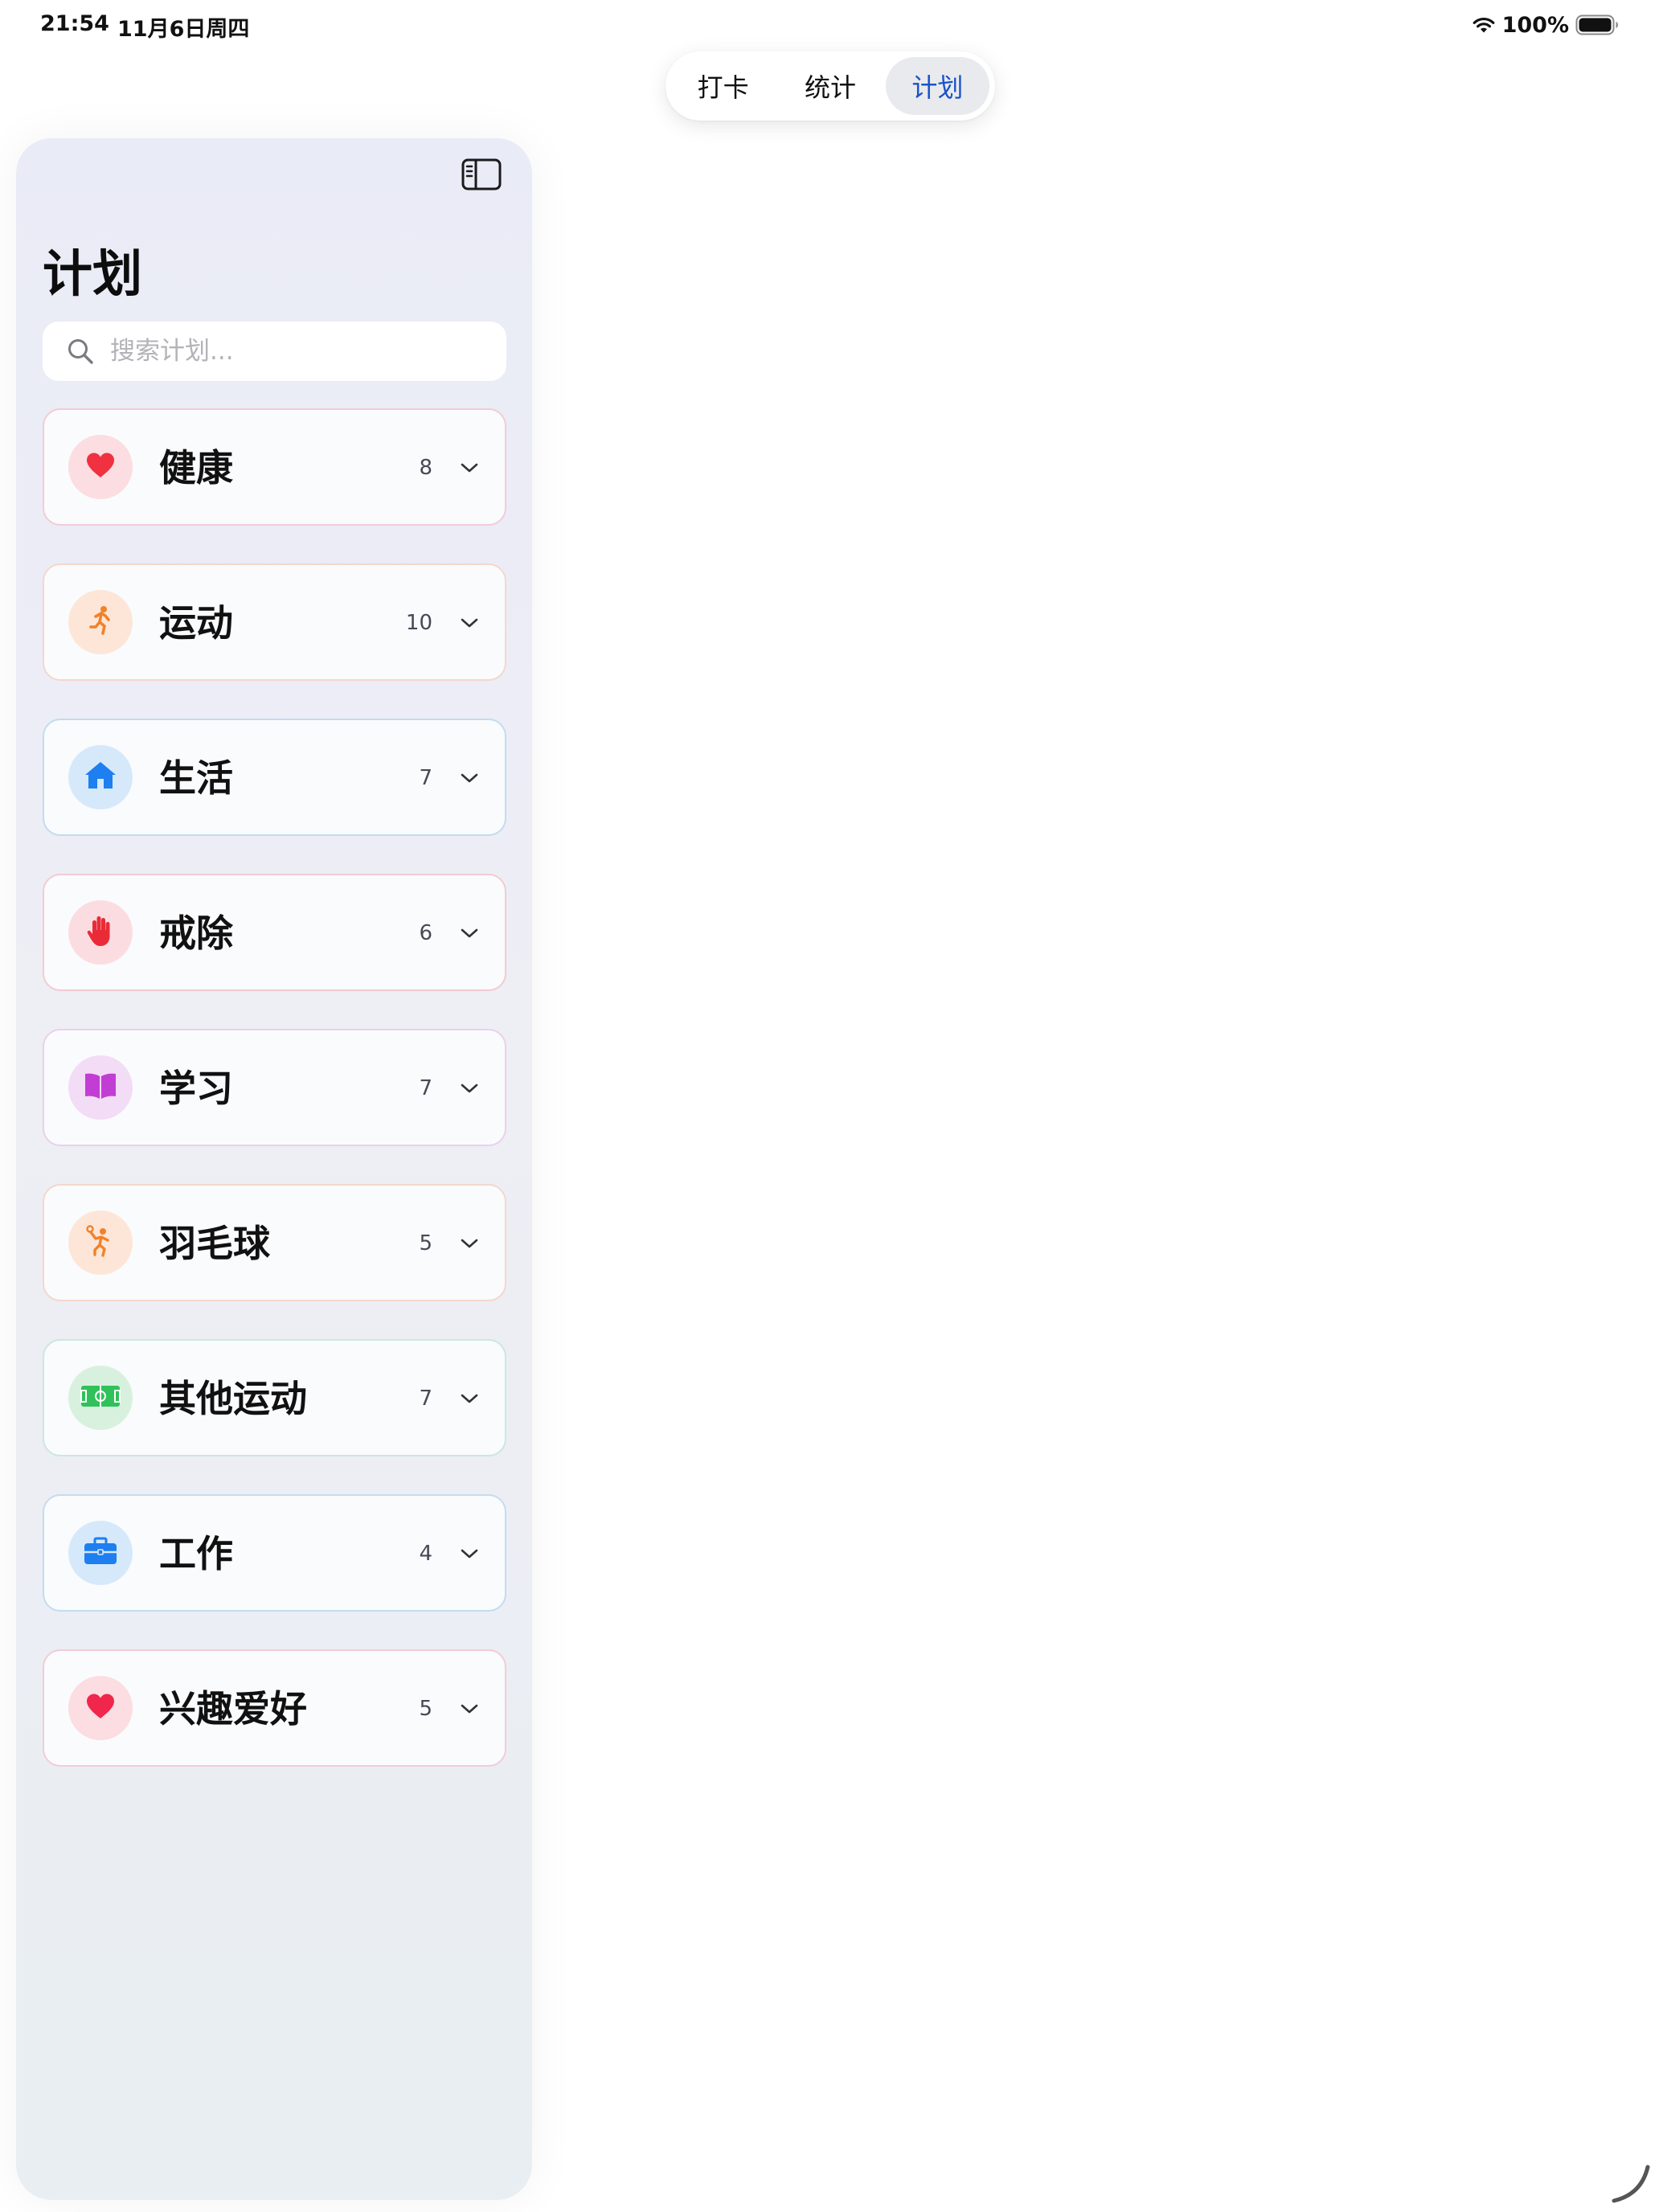  I want to click on tab-plan: 计划, so click(937, 86).